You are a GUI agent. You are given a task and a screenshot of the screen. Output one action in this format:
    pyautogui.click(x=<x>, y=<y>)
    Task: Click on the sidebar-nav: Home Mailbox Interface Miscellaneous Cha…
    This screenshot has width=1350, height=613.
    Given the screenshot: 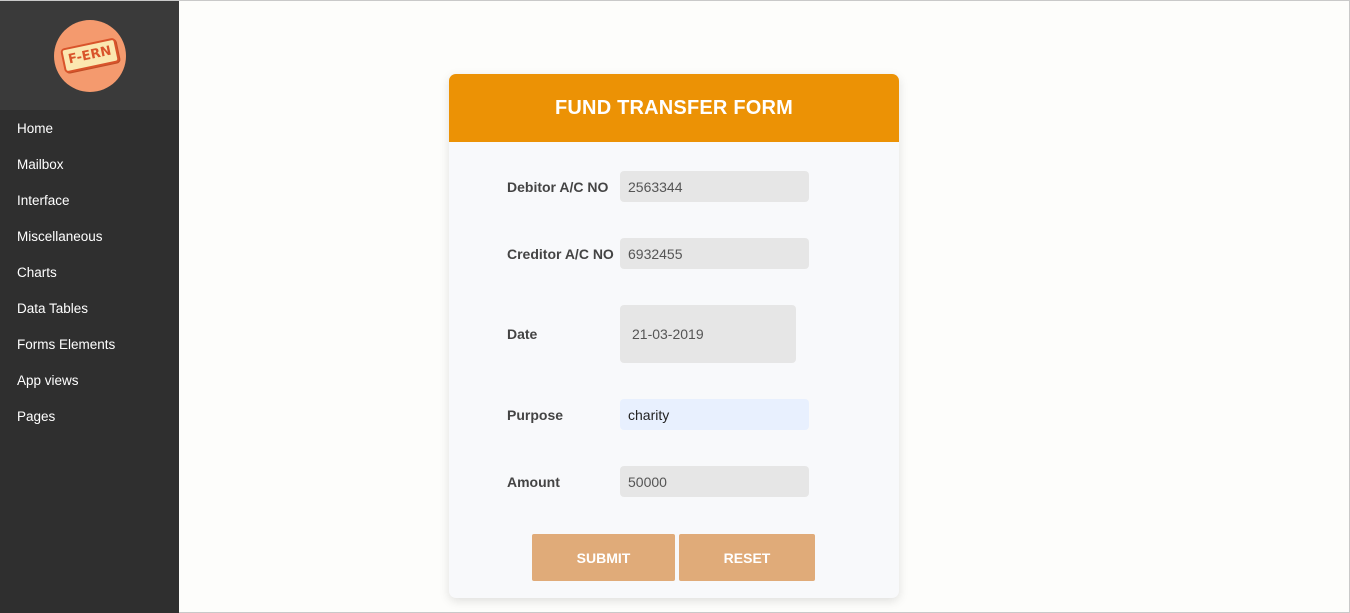 What is the action you would take?
    pyautogui.click(x=89, y=272)
    